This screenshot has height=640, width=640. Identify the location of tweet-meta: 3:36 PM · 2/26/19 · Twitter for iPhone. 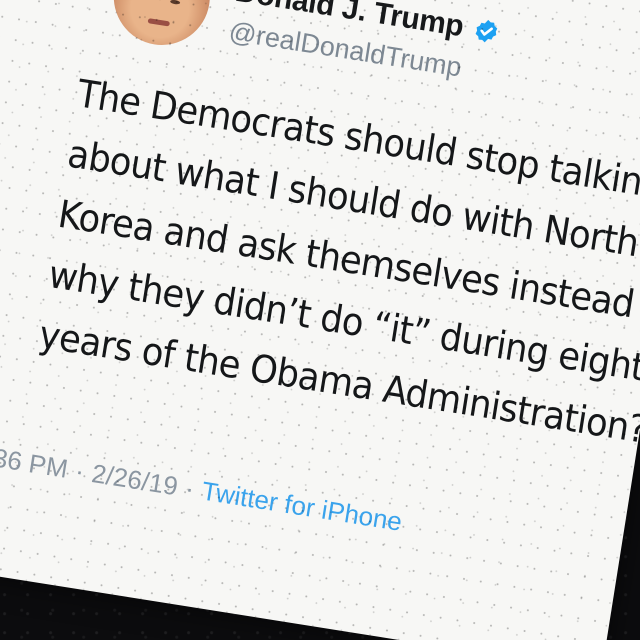
(202, 488).